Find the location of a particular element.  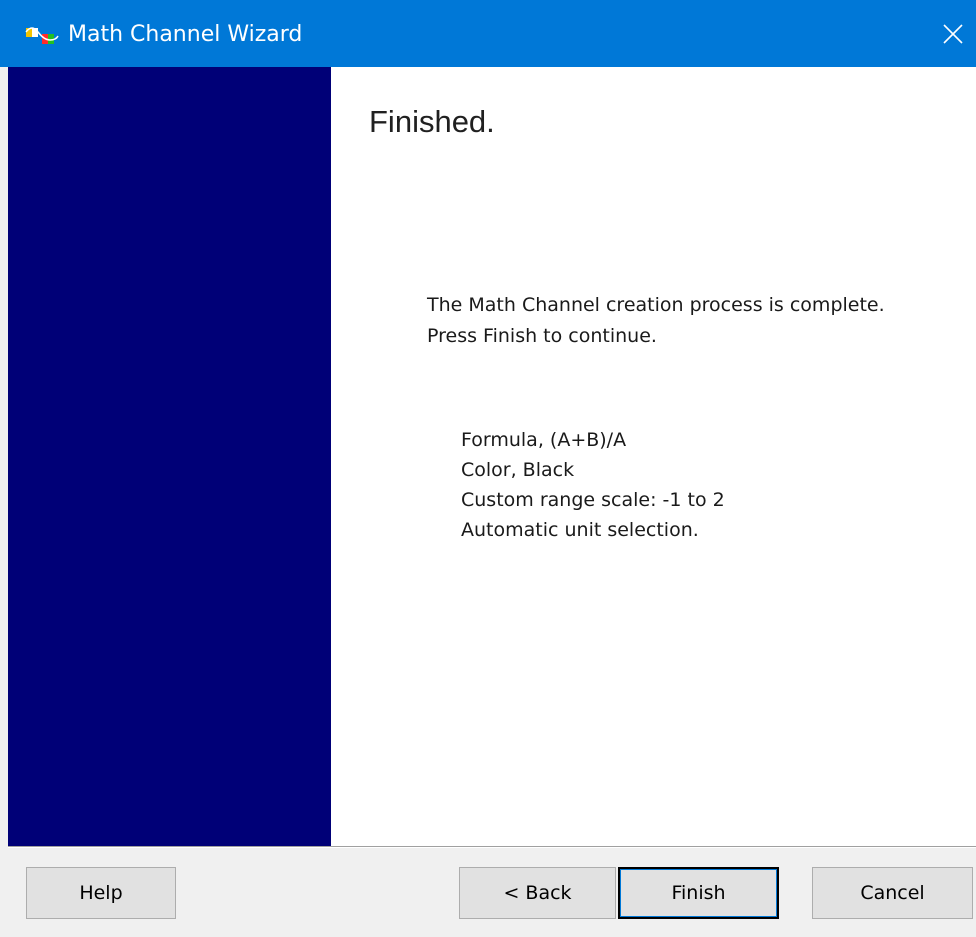

title-bar: Math Channel Wizard is located at coordinates (488, 33).